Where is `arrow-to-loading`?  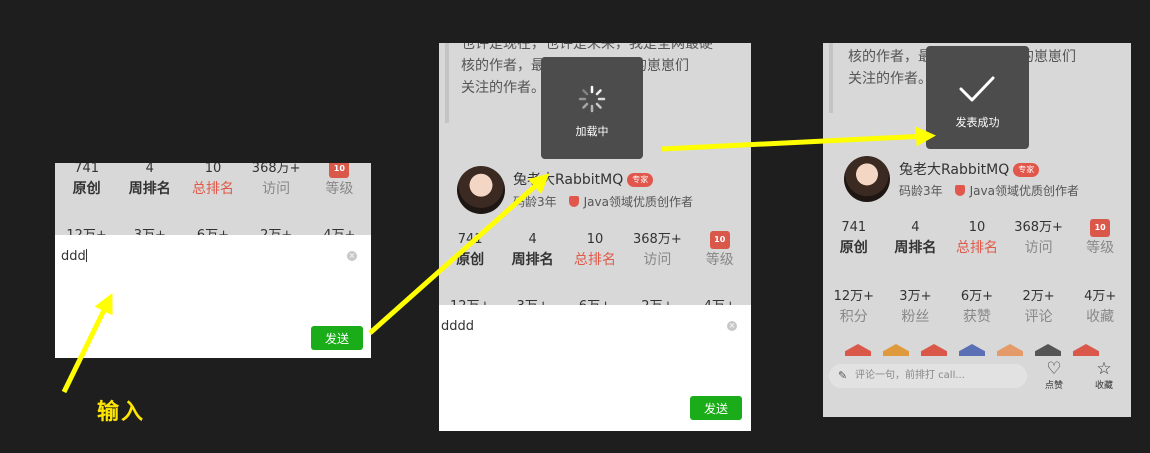
arrow-to-loading is located at coordinates (459, 254).